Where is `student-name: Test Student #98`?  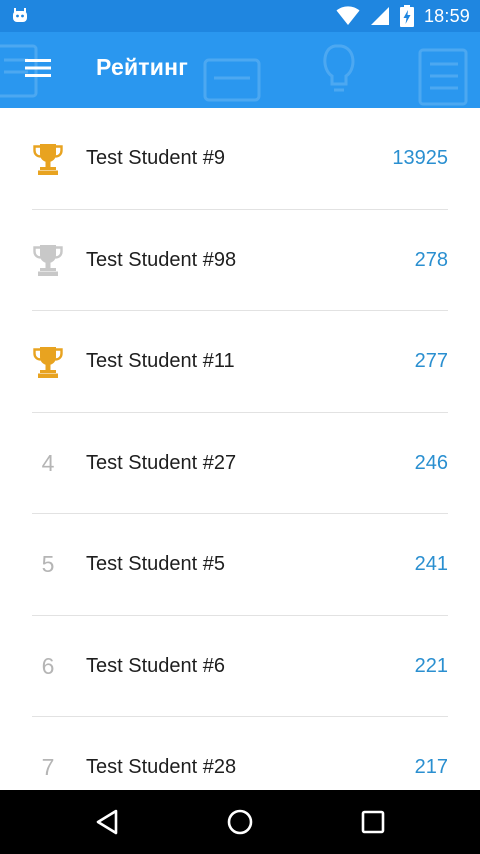
student-name: Test Student #98 is located at coordinates (161, 259).